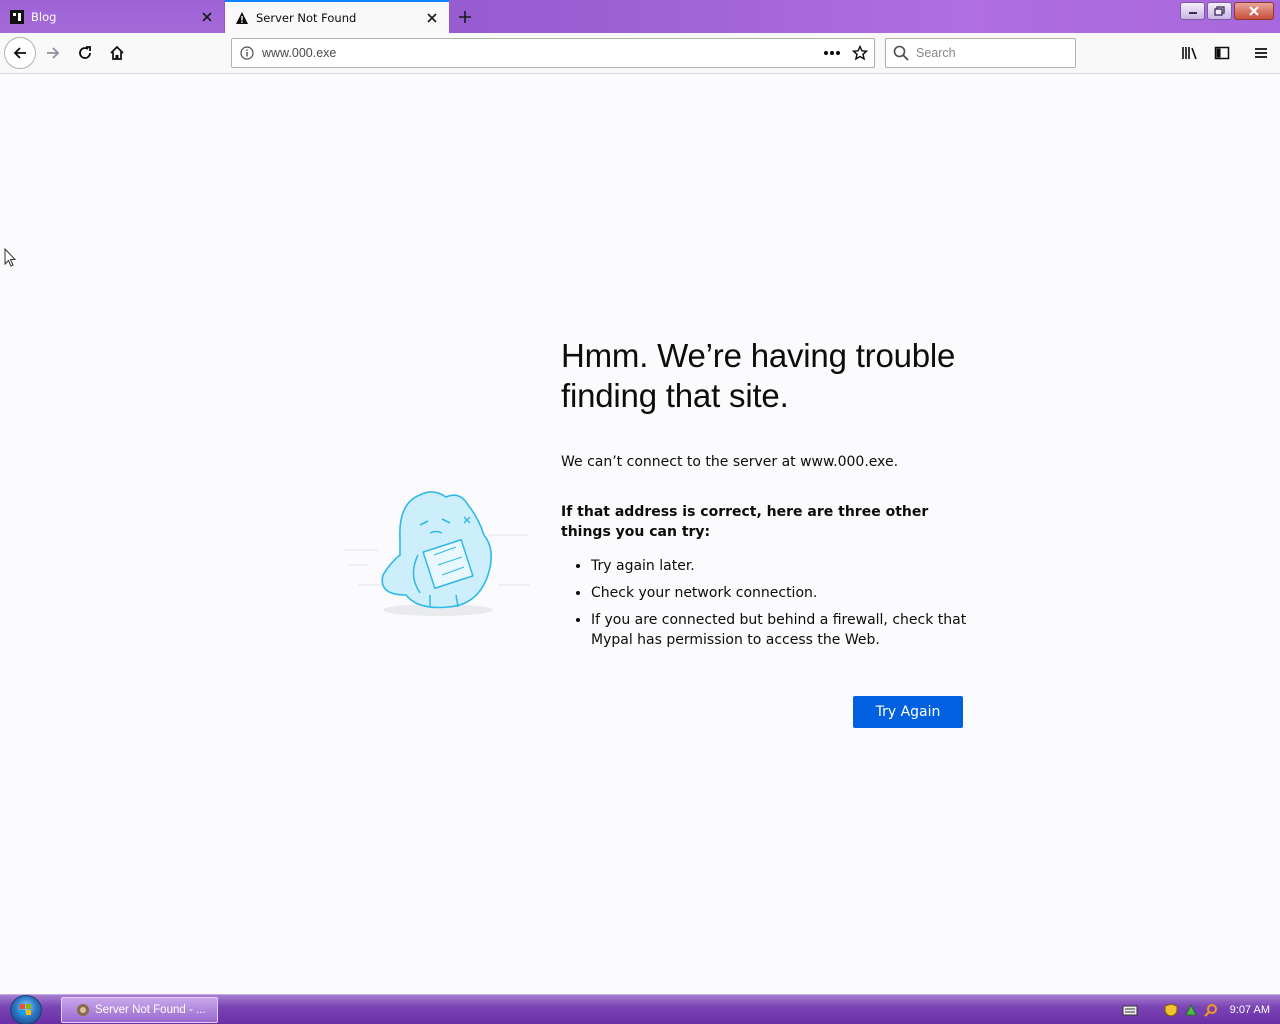 This screenshot has width=1280, height=1024. I want to click on info-icon, so click(247, 53).